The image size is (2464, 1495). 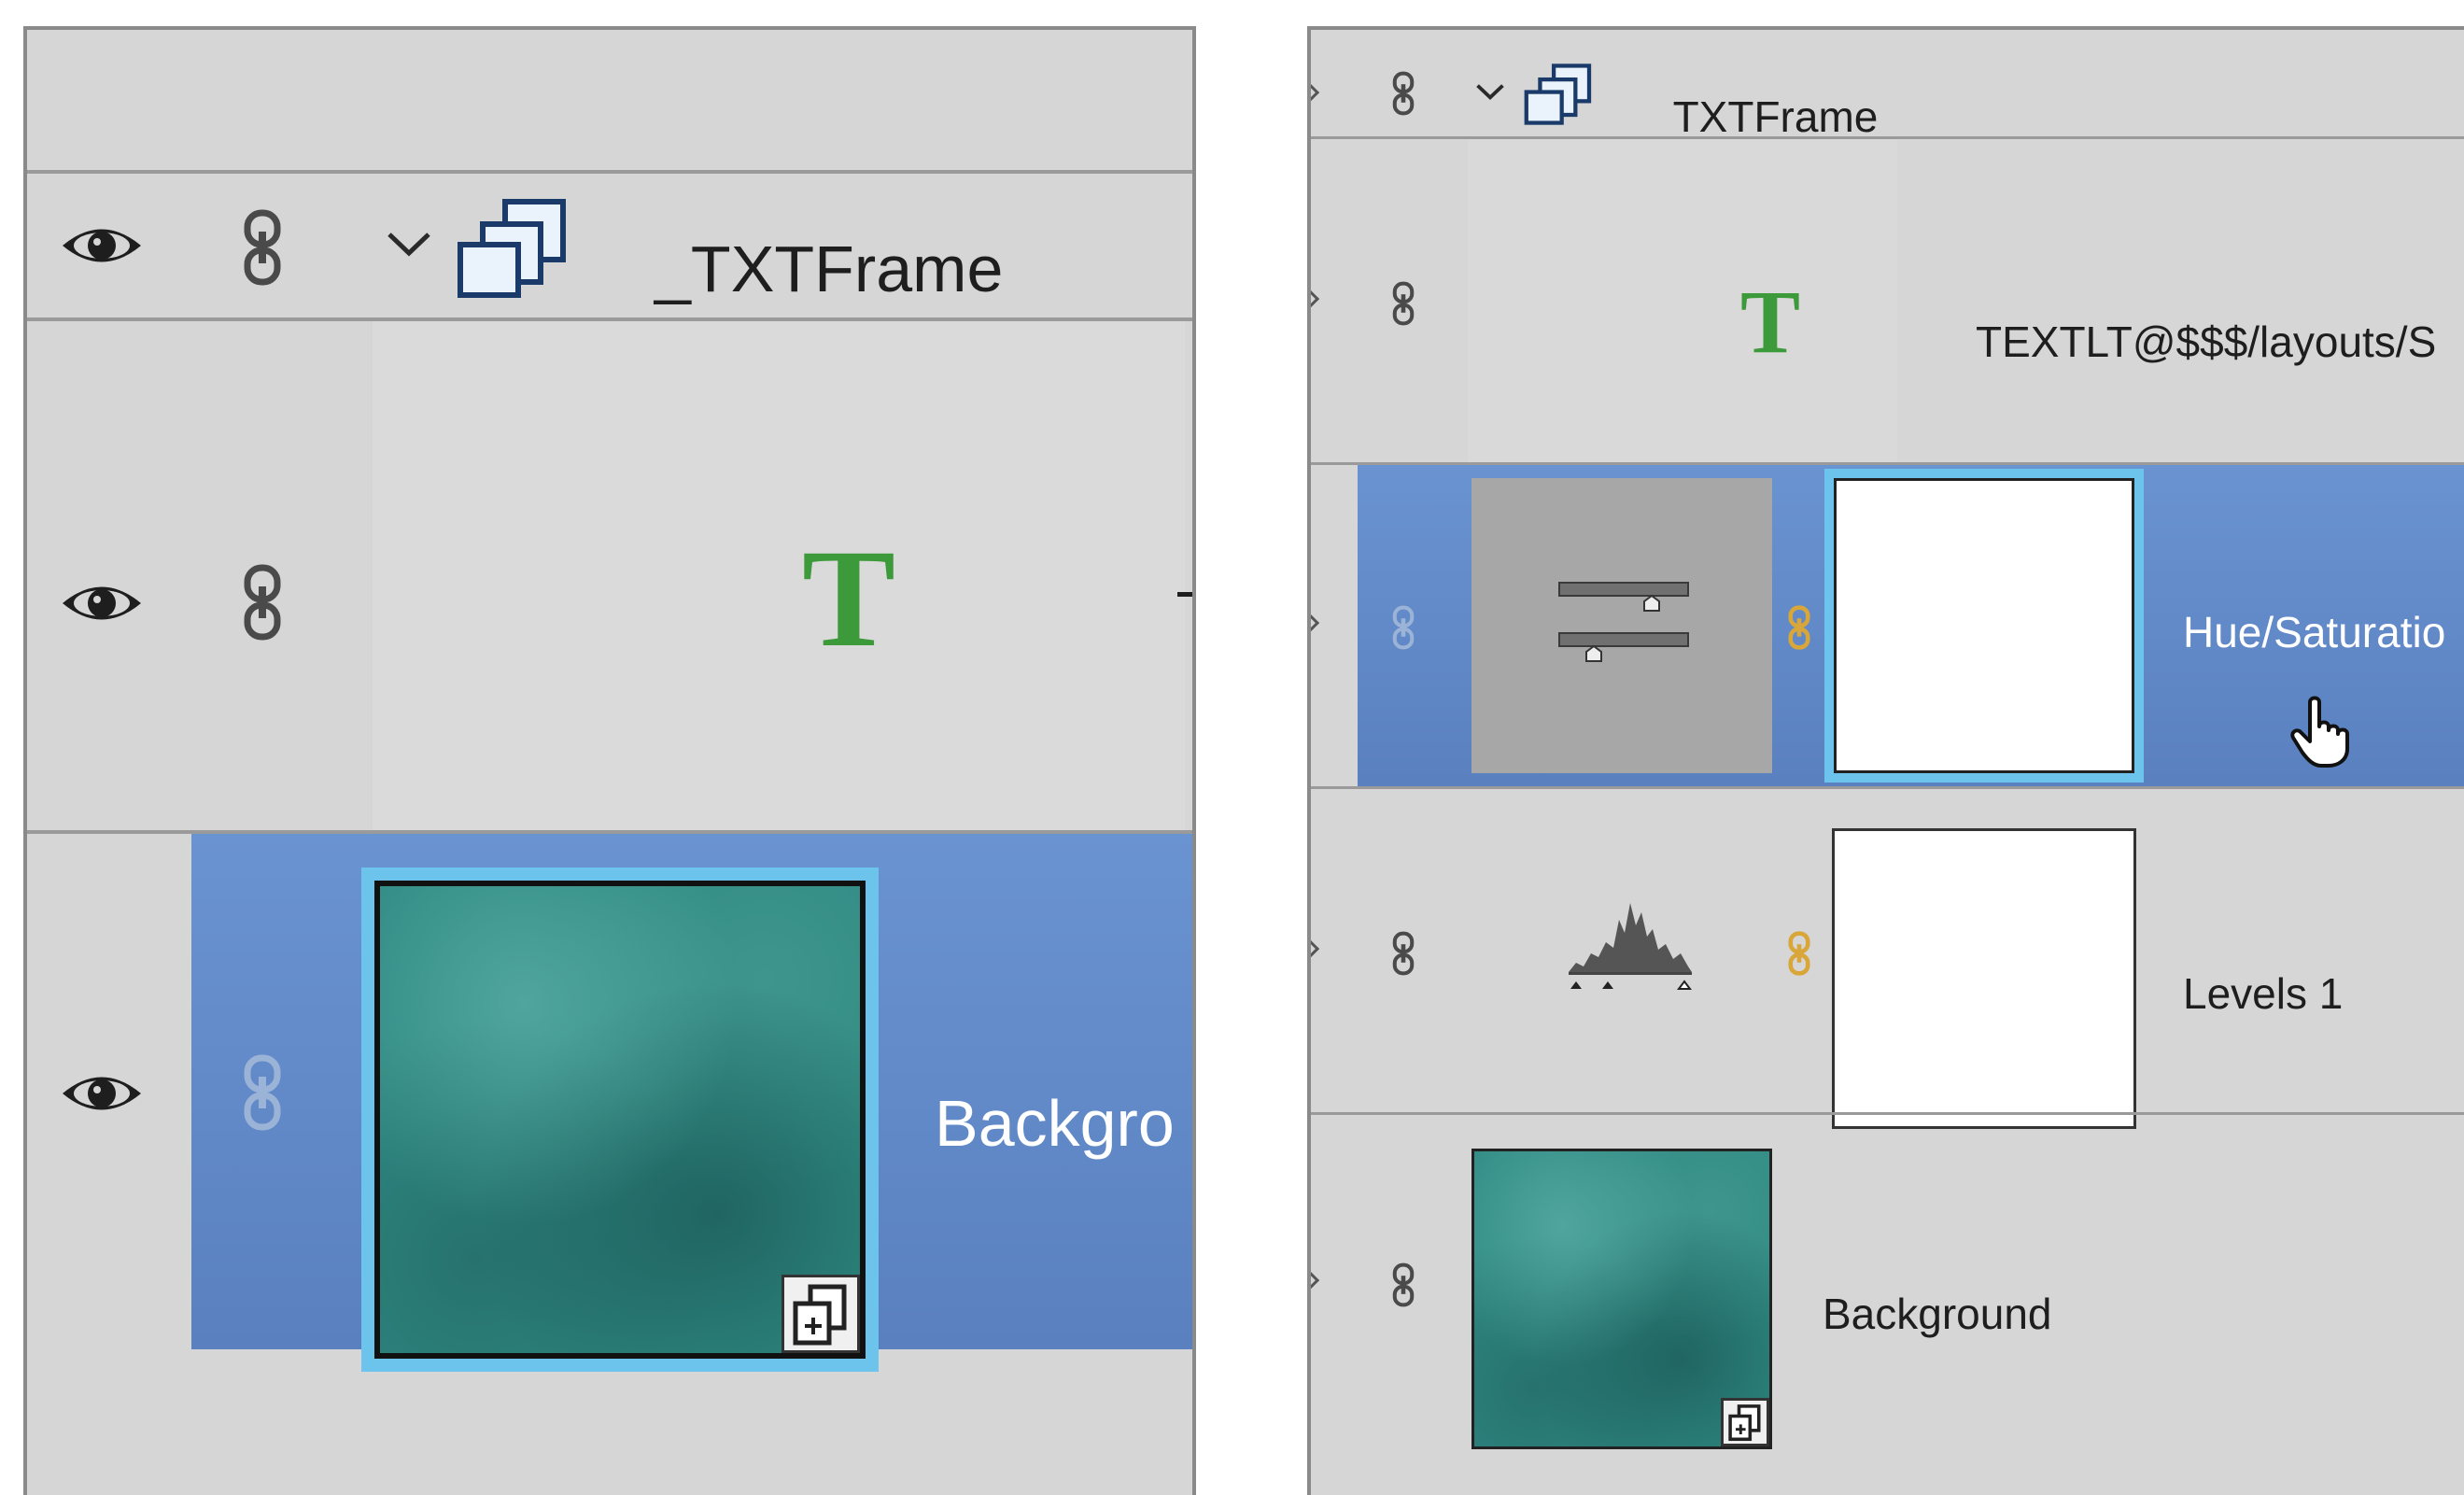 I want to click on layer-name: TEXTLT@$$$/layouts/S, so click(x=2207, y=342).